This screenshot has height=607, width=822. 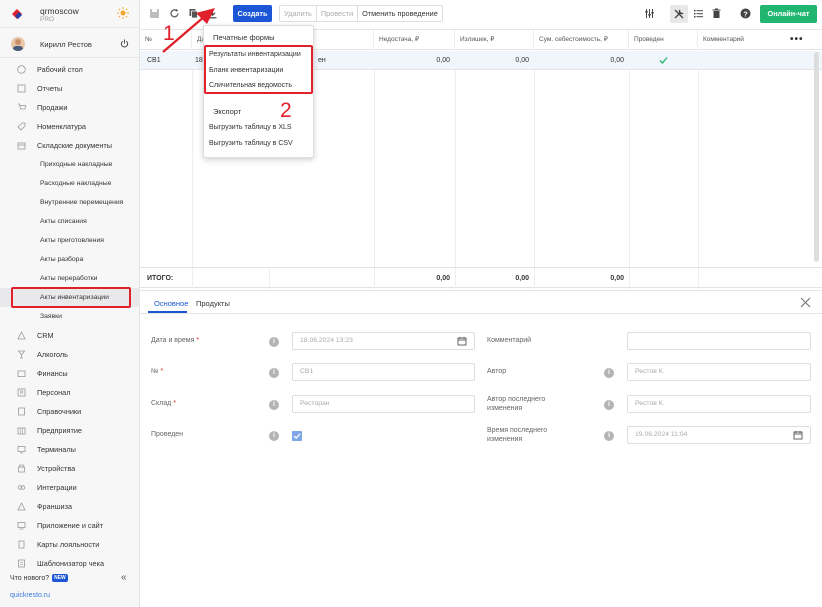 I want to click on nav-item-enterprise: Предприятие, so click(x=70, y=430).